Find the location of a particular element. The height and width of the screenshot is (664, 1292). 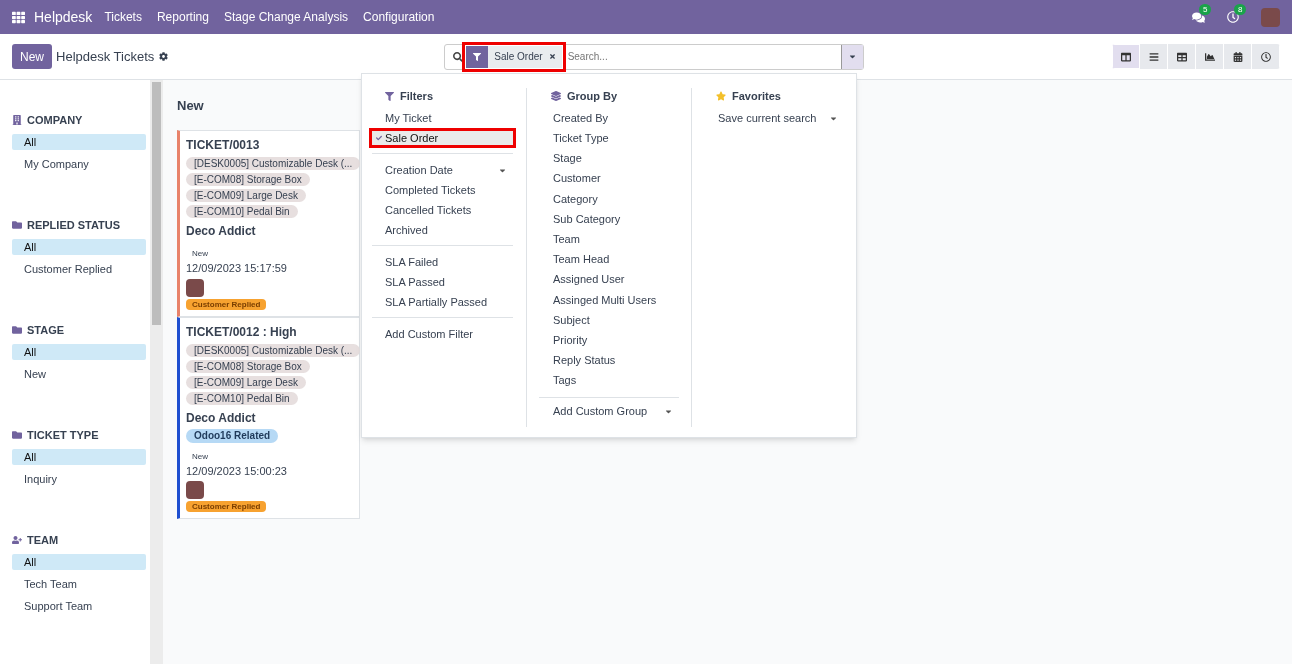

group-by-option: Team is located at coordinates (609, 239).